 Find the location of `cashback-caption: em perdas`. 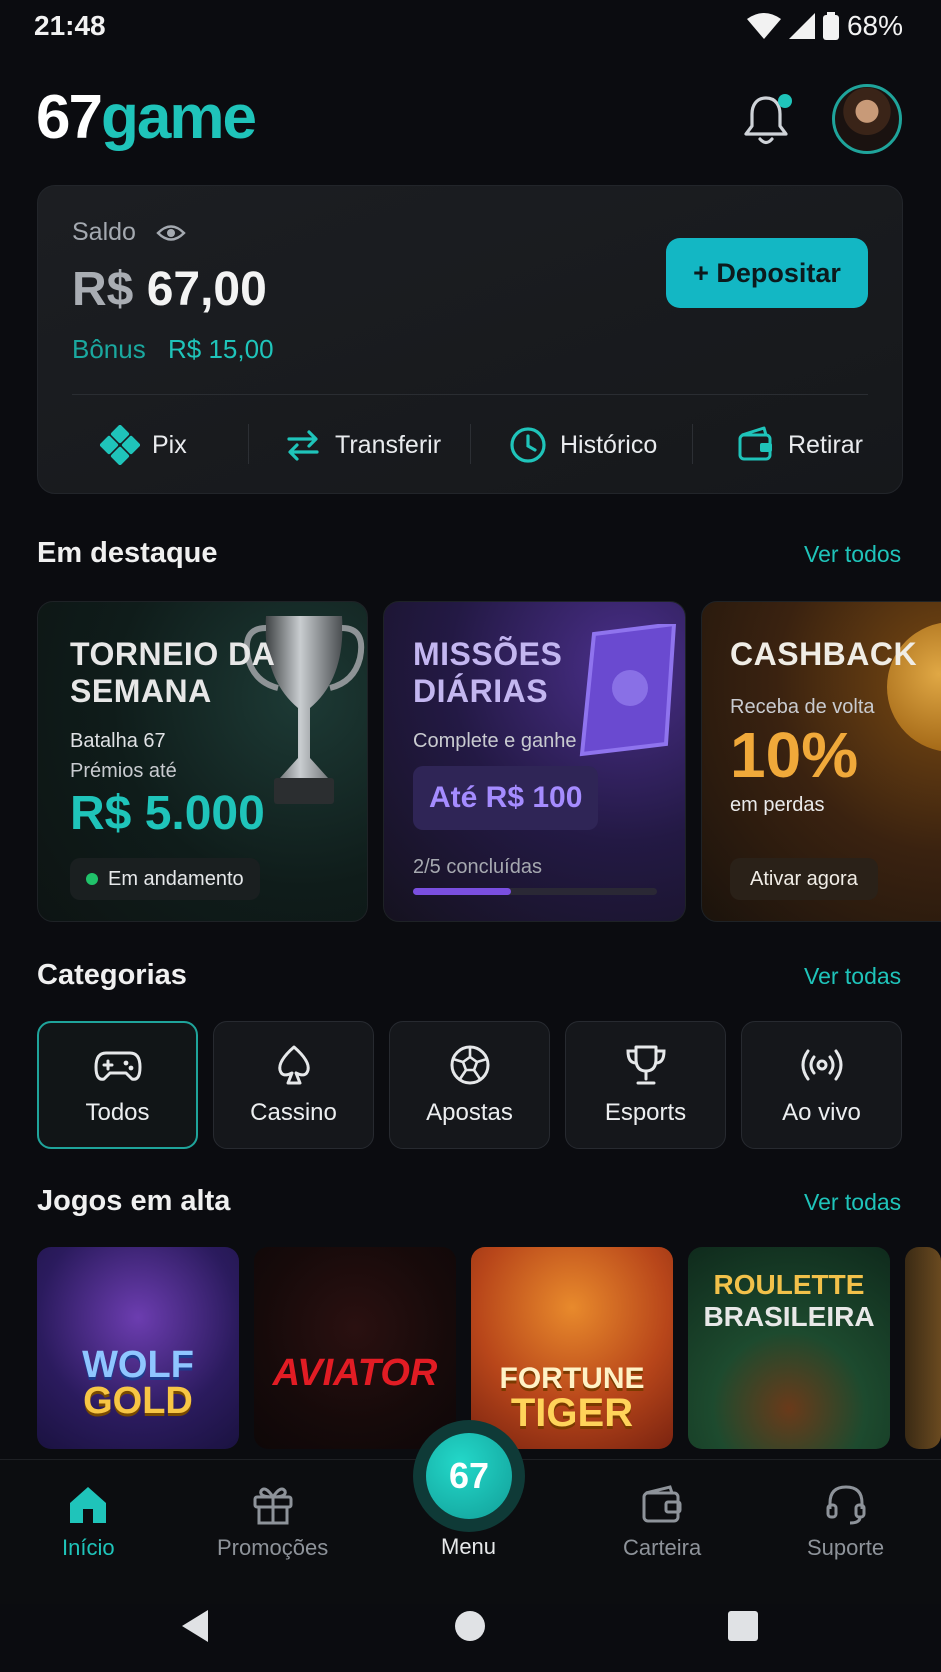

cashback-caption: em perdas is located at coordinates (777, 805).